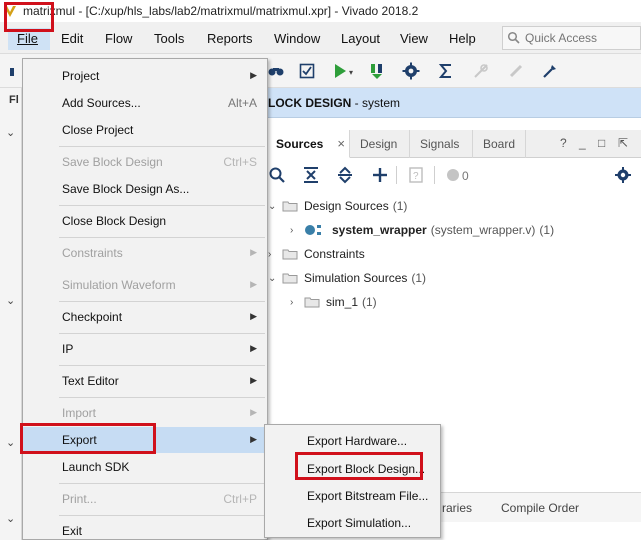  I want to click on tab-signals: Signals, so click(441, 144).